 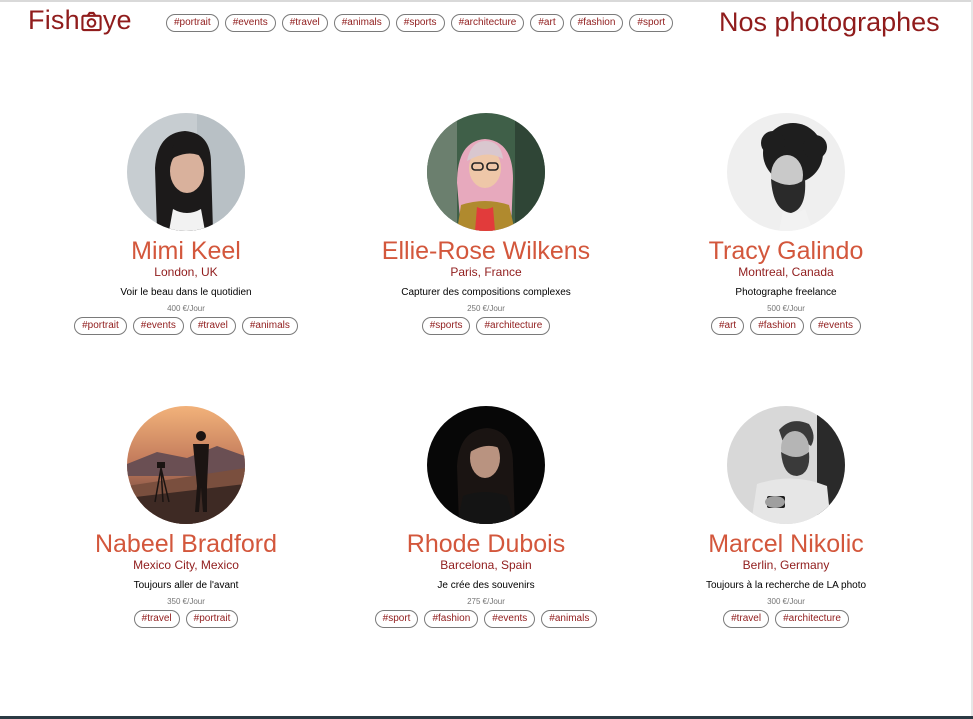 What do you see at coordinates (361, 23) in the screenshot?
I see `nav-tag-animals: #animals` at bounding box center [361, 23].